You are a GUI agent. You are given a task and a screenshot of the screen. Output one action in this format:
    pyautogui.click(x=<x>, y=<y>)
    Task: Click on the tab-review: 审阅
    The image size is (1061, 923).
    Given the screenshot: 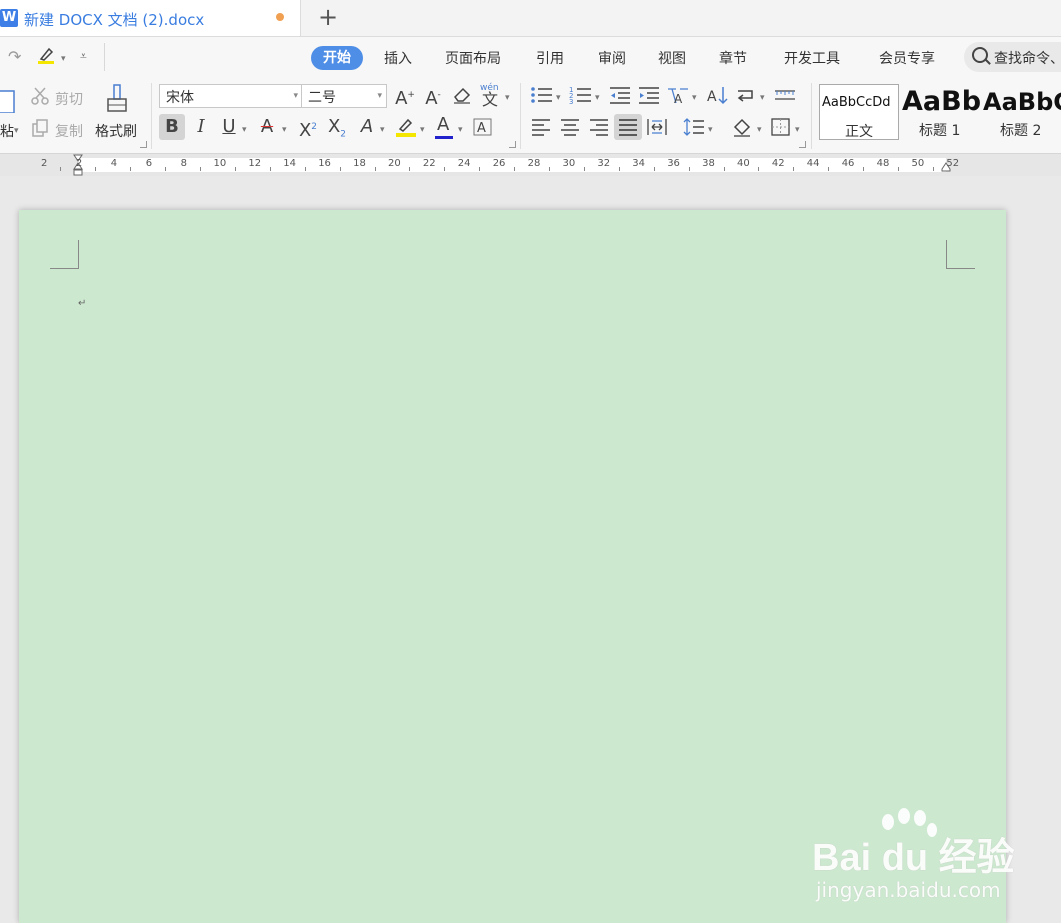 What is the action you would take?
    pyautogui.click(x=612, y=59)
    